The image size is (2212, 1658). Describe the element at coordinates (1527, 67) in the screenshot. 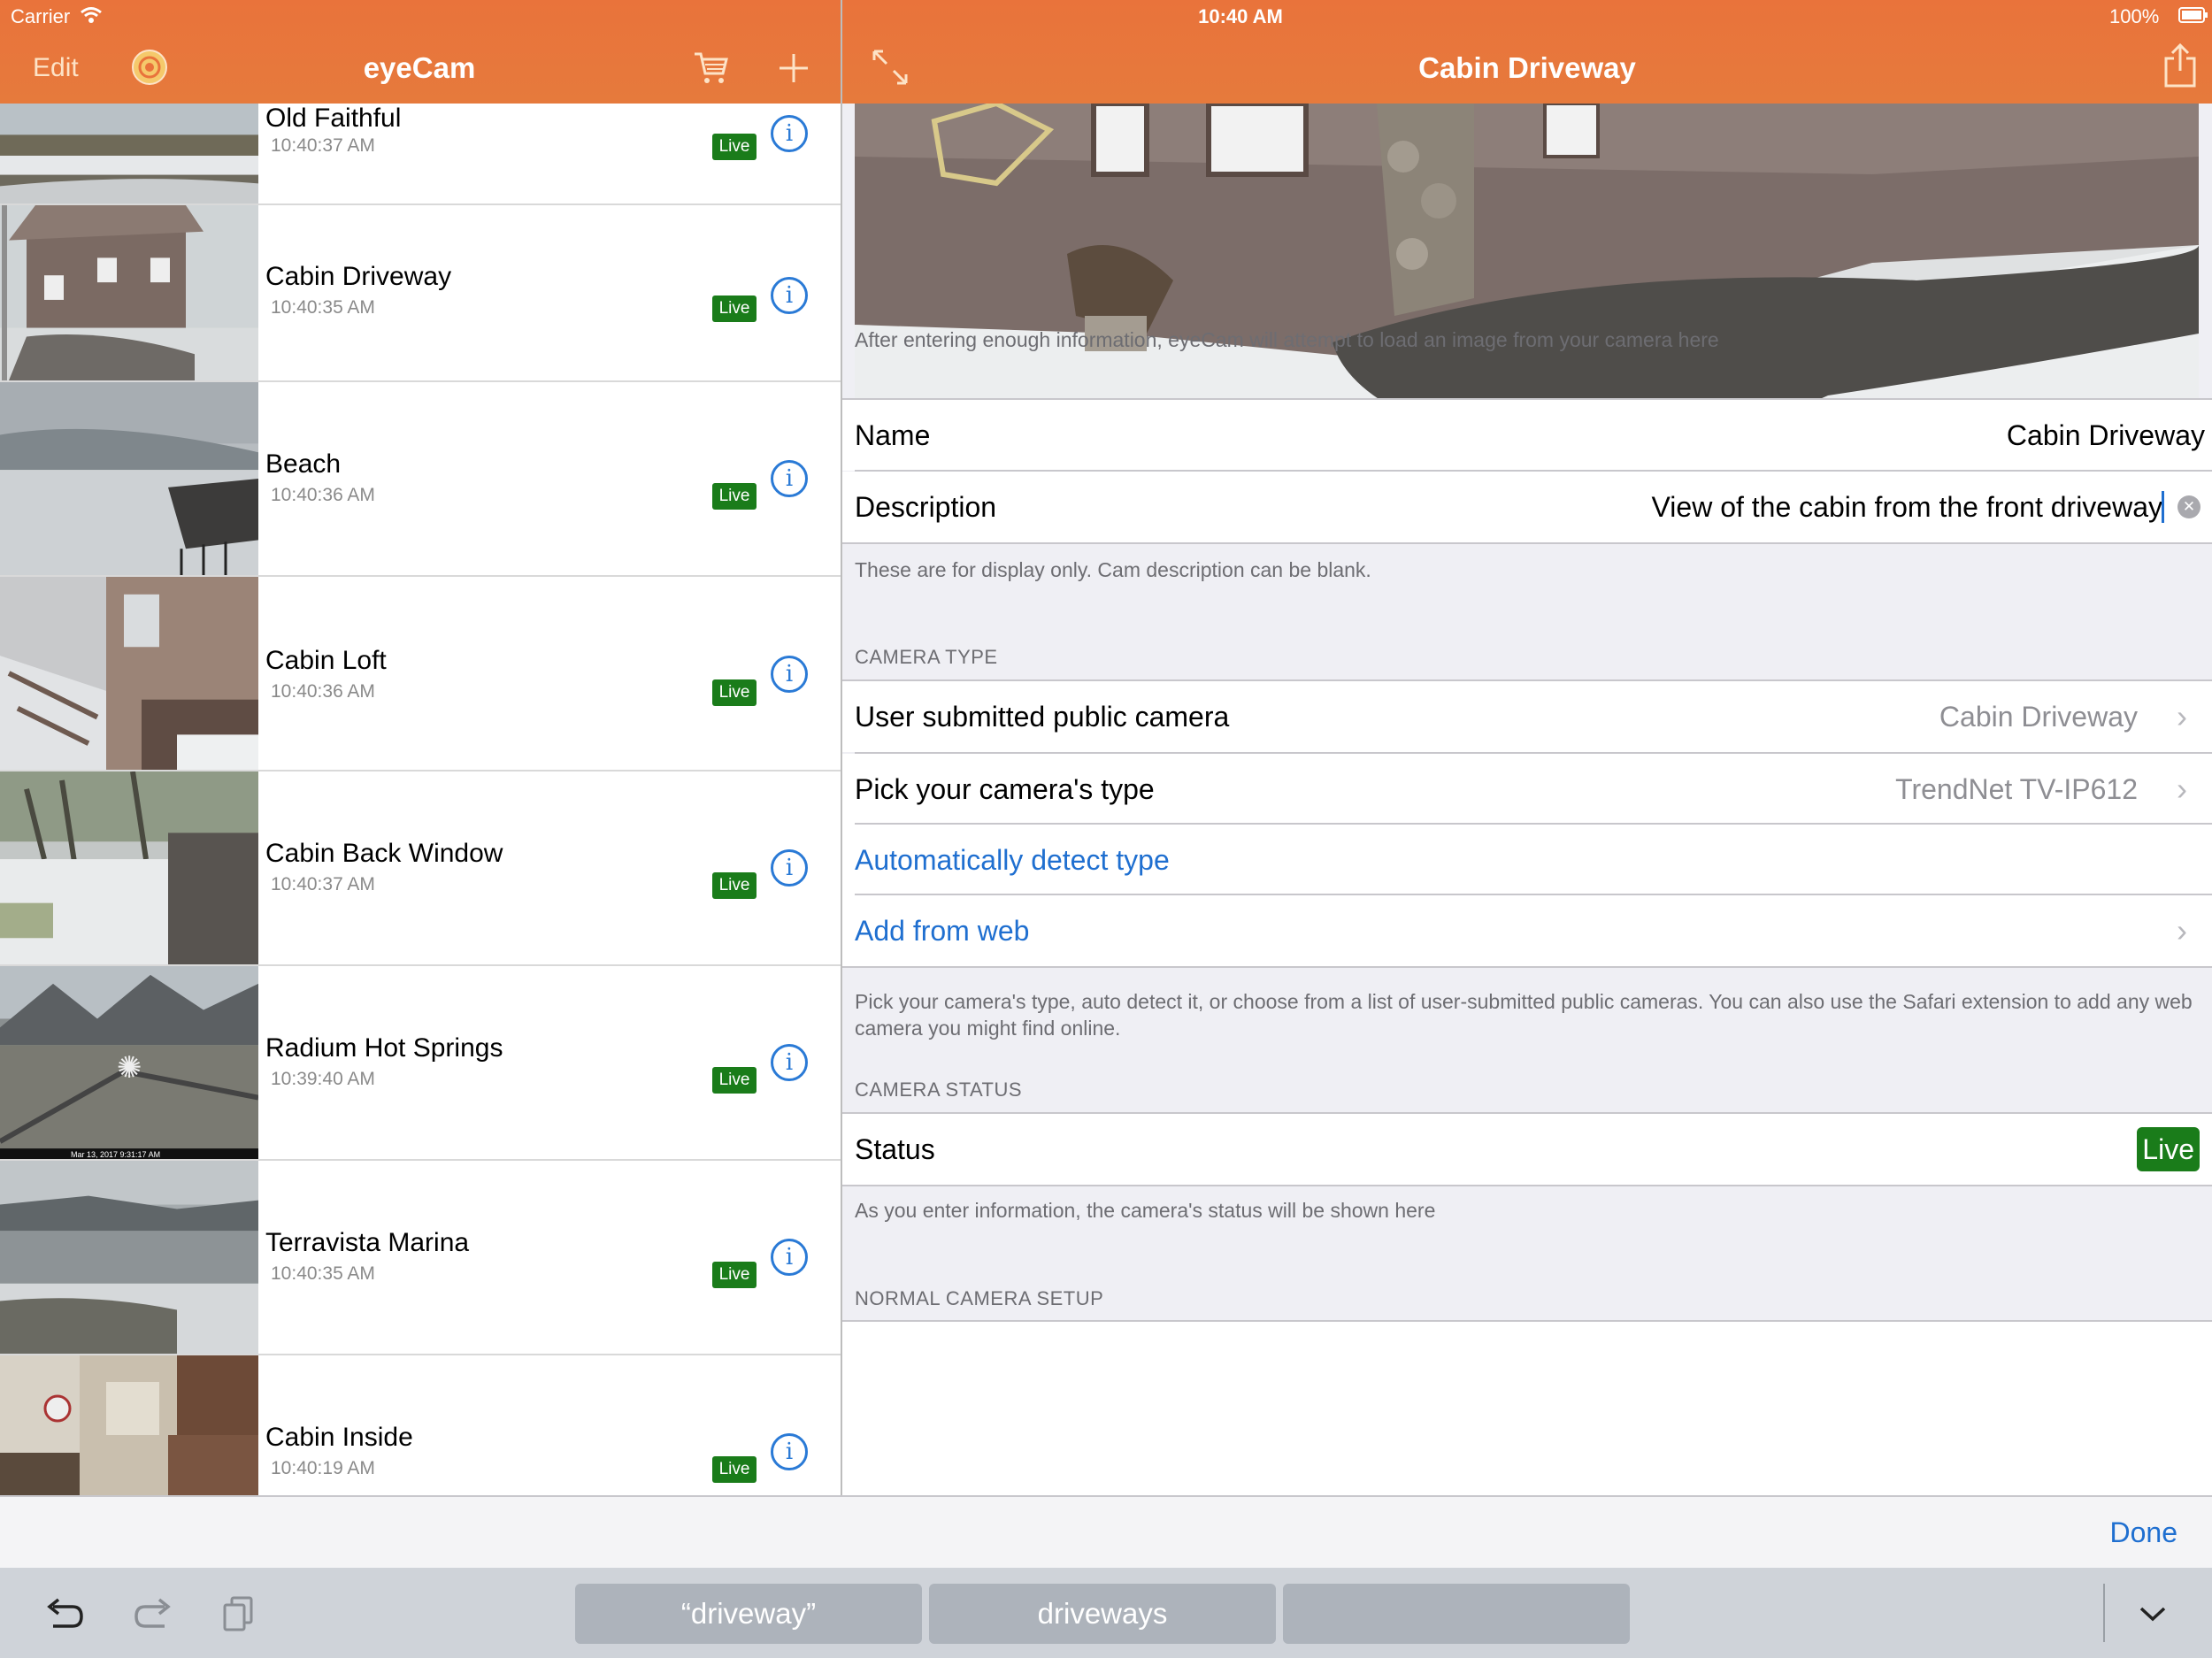

I see `detail-title: Cabin Driveway` at that location.